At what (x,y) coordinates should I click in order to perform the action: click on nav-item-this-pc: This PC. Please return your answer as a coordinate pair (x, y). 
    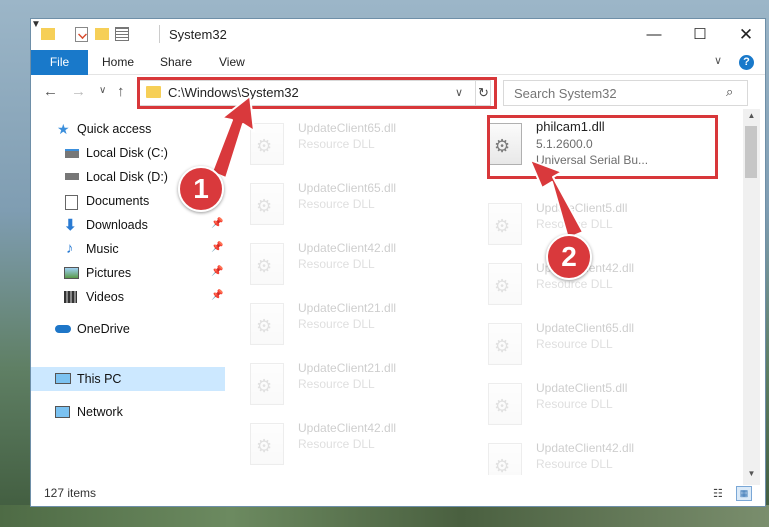
    Looking at the image, I should click on (128, 379).